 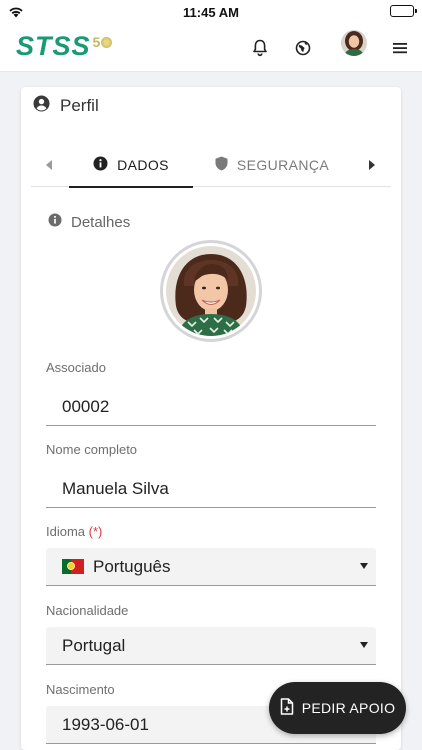 I want to click on nome-input: Manuela Silva, so click(x=211, y=489).